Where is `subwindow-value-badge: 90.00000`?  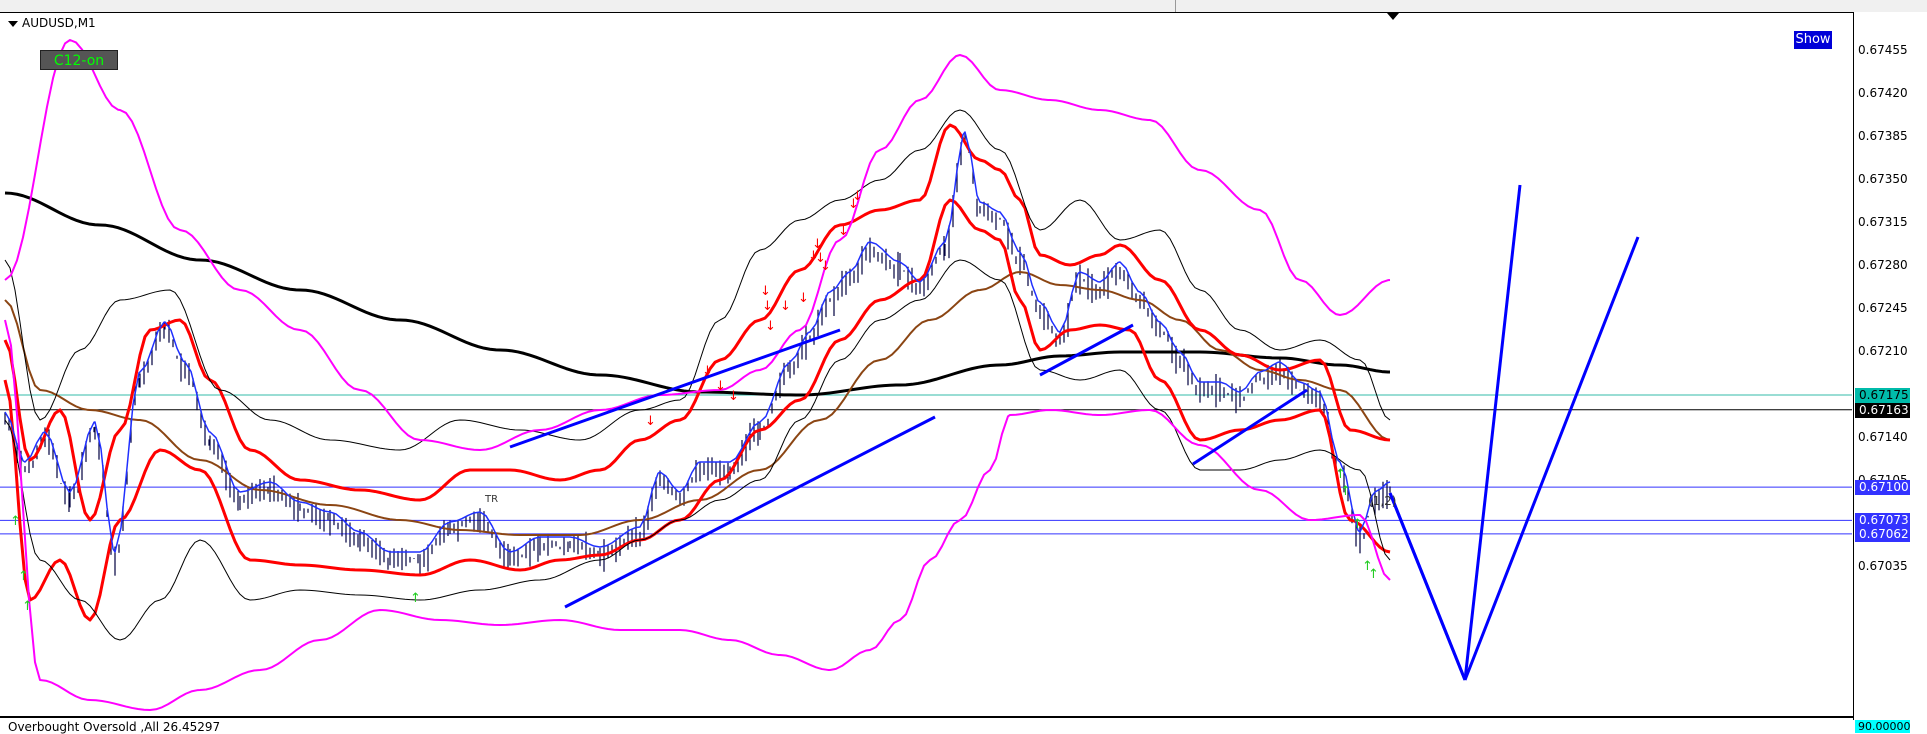
subwindow-value-badge: 90.00000 is located at coordinates (1883, 726).